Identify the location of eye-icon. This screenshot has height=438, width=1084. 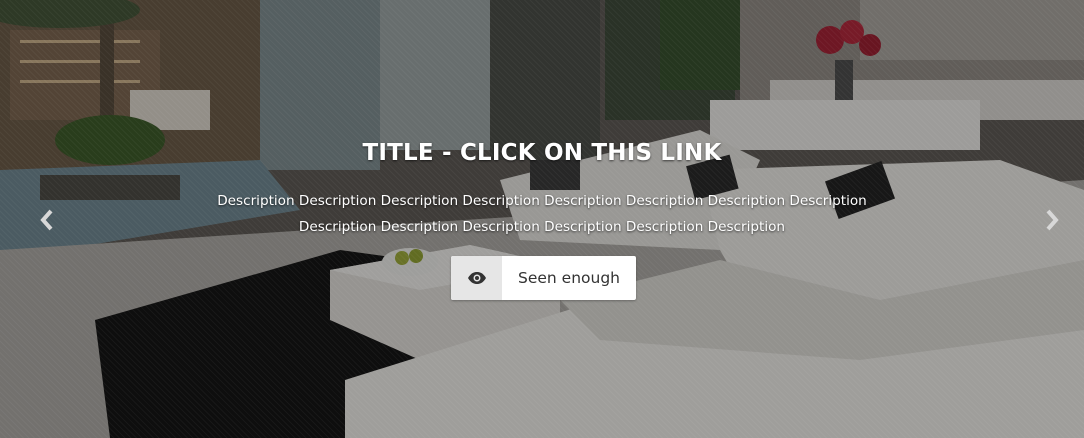
(476, 278).